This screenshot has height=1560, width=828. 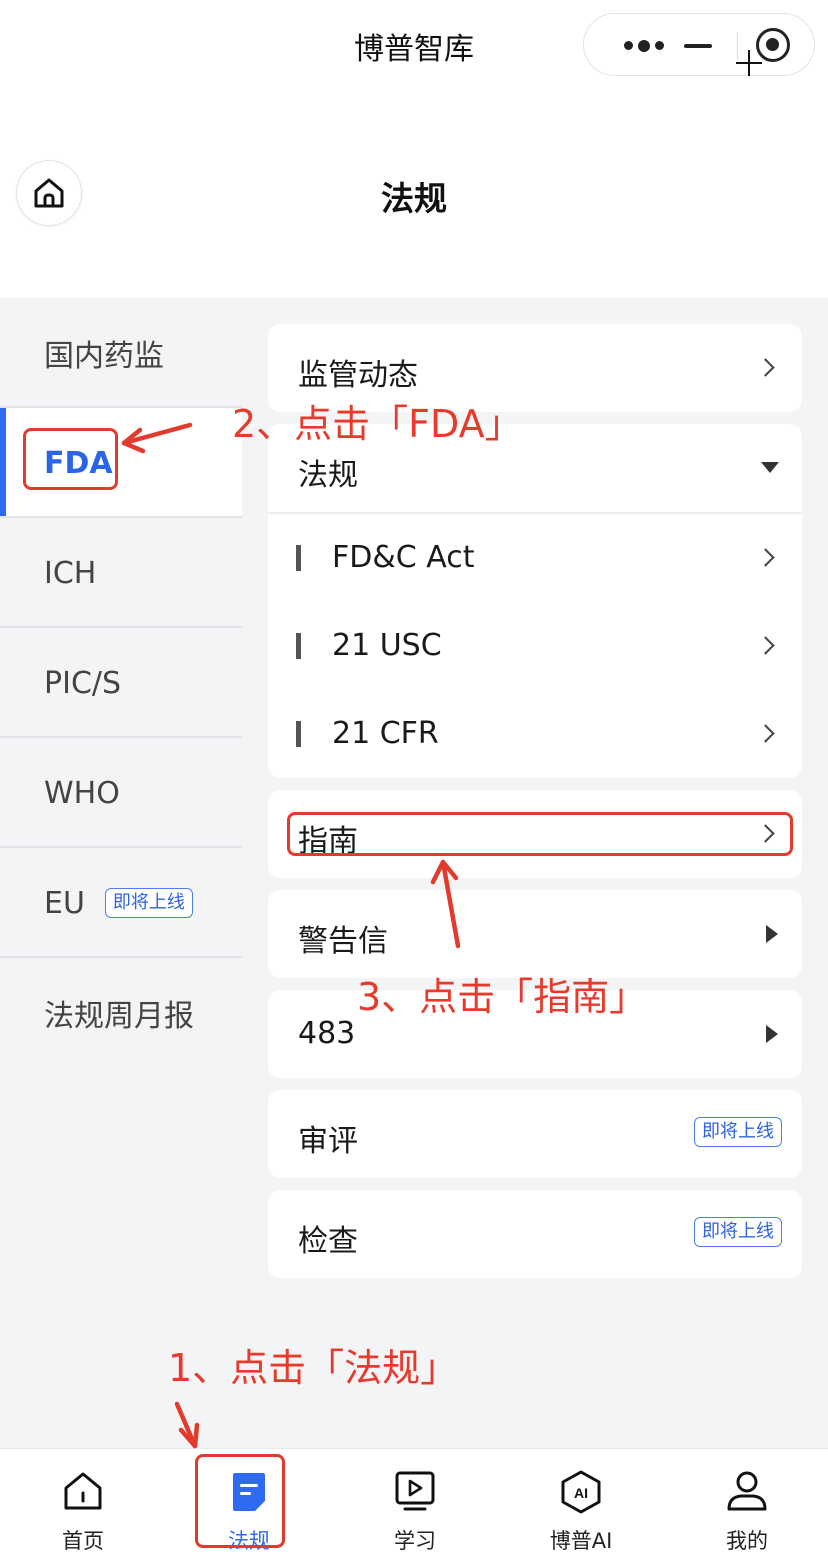 I want to click on tab-learning: 学习, so click(x=415, y=1504).